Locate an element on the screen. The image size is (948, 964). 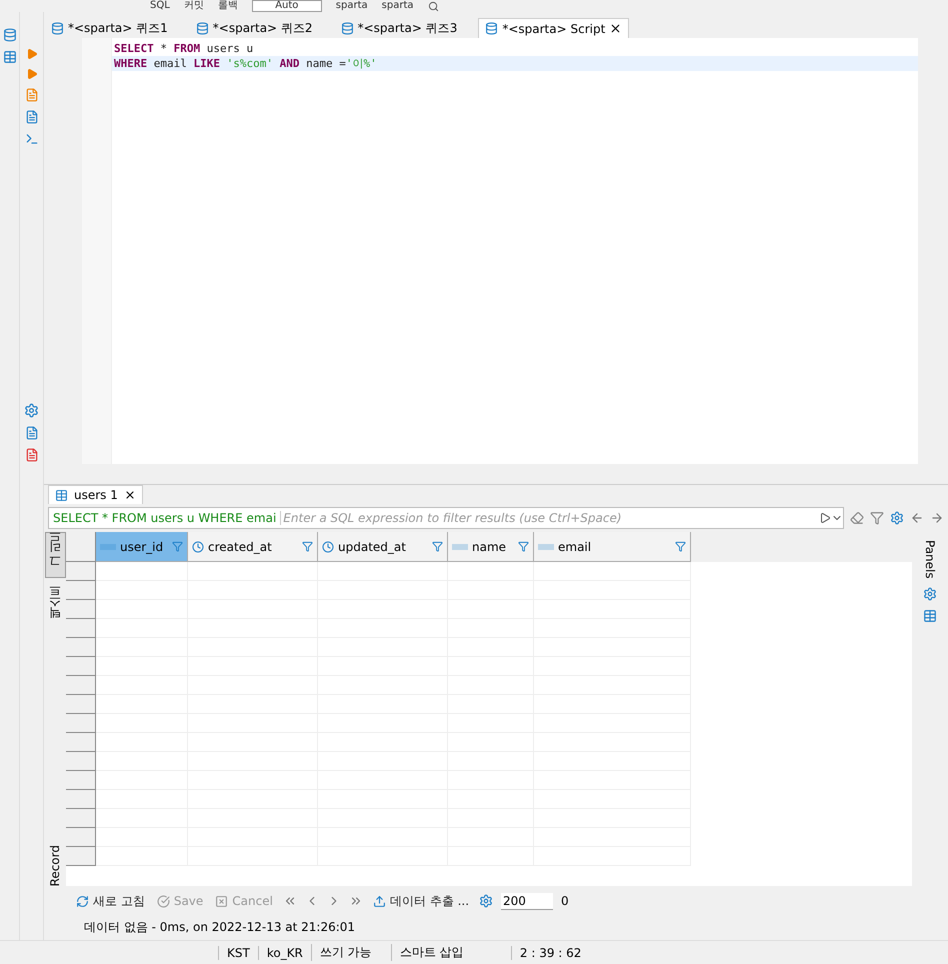
status-field: 쓰기 가능 is located at coordinates (350, 952).